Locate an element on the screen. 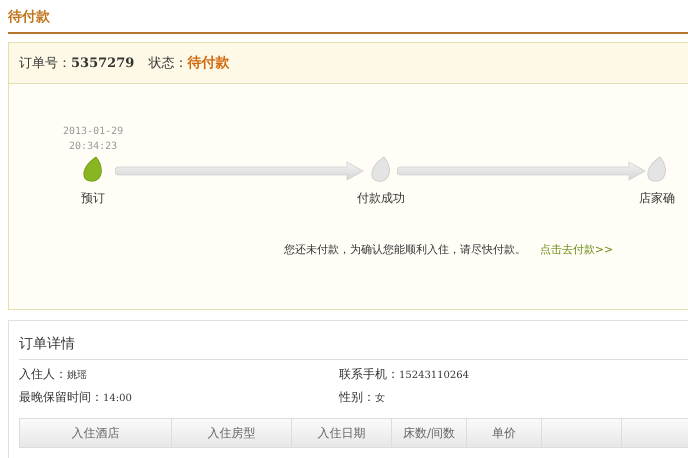 The height and width of the screenshot is (458, 688). order-status: 待付款 is located at coordinates (208, 63).